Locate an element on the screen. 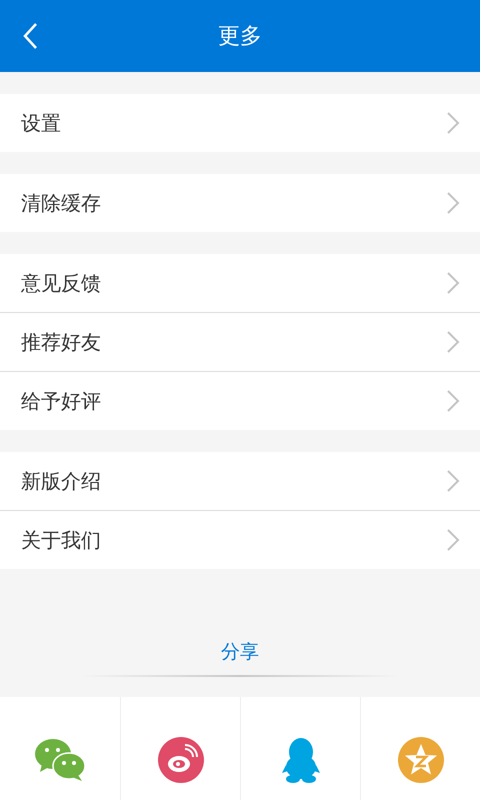  menu-item-label: 新版介绍 is located at coordinates (61, 481).